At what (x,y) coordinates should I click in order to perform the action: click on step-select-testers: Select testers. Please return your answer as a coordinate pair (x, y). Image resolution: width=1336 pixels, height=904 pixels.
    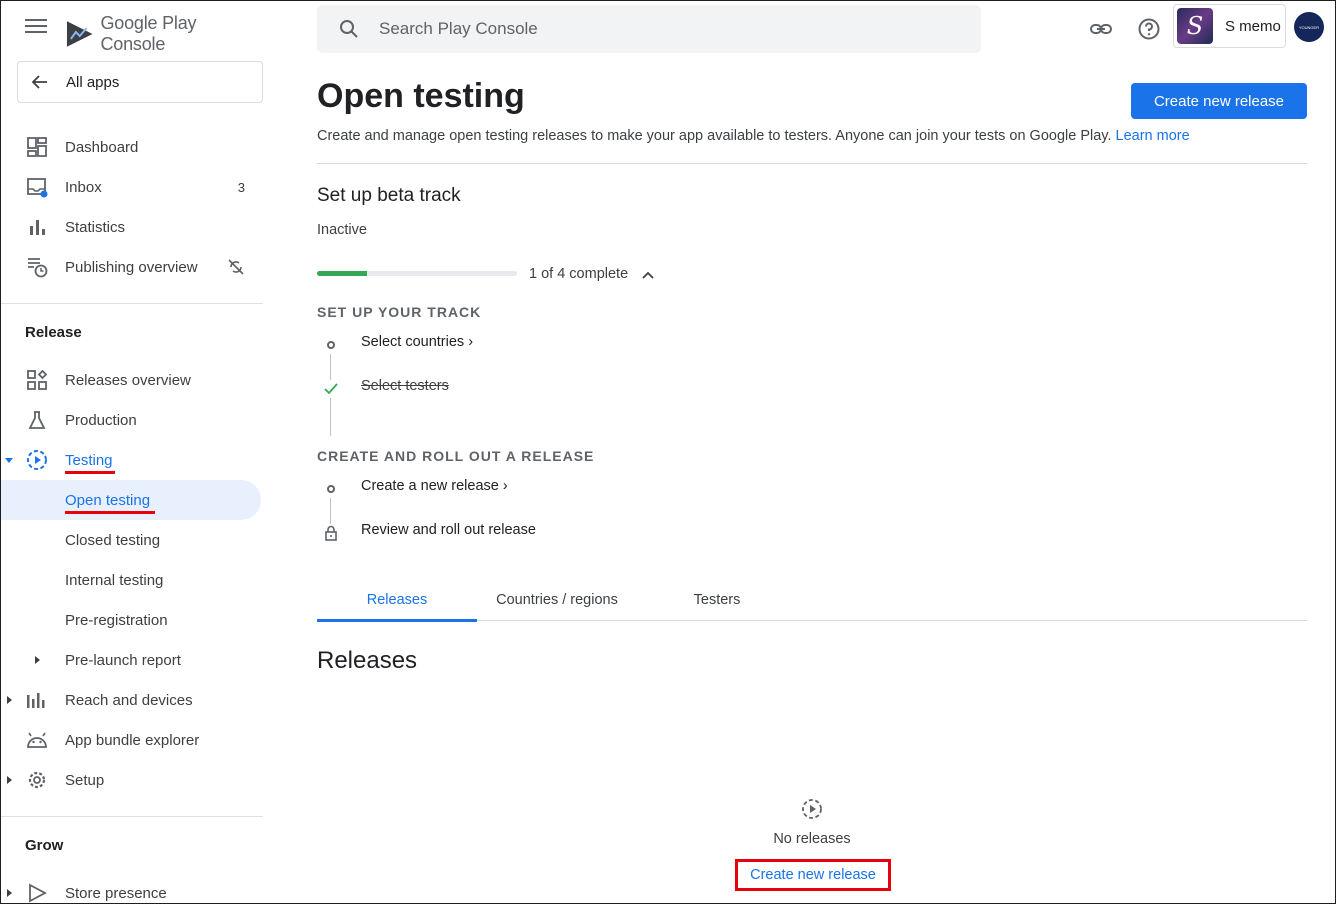
    Looking at the image, I should click on (467, 390).